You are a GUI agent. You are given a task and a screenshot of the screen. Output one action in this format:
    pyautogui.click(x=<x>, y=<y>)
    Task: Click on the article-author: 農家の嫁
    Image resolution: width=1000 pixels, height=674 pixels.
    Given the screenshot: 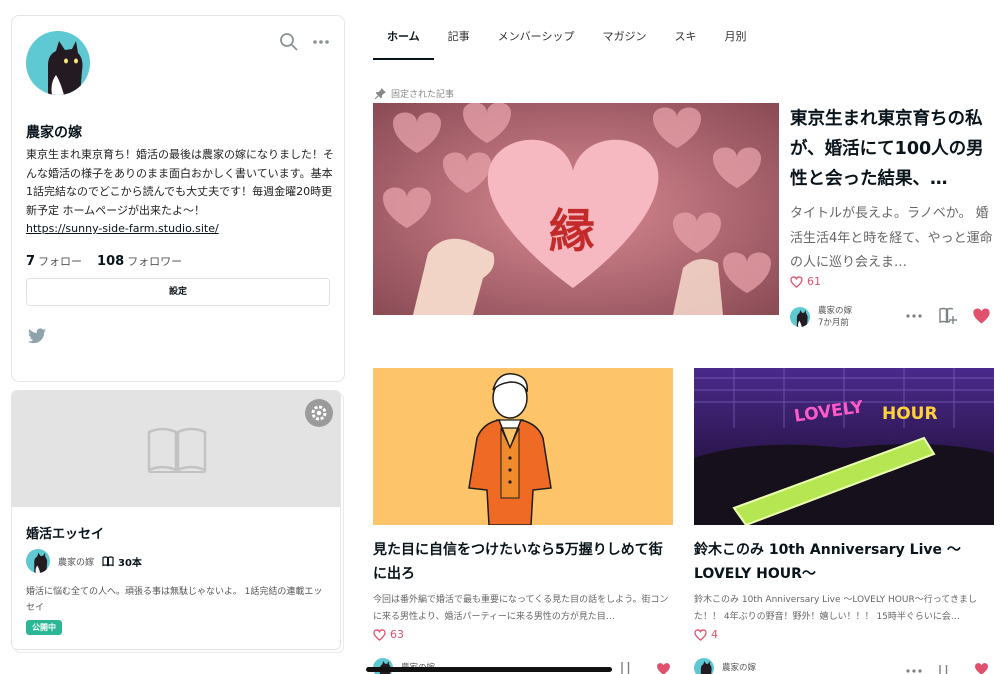 What is the action you would take?
    pyautogui.click(x=725, y=666)
    